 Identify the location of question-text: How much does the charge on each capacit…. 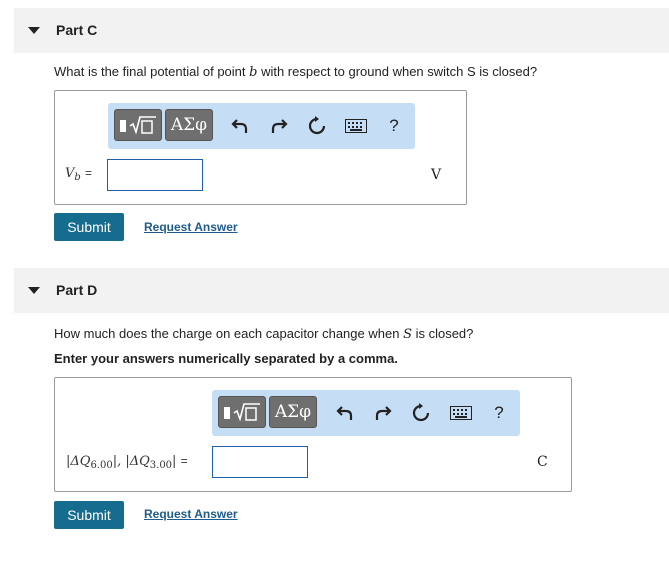
(229, 333).